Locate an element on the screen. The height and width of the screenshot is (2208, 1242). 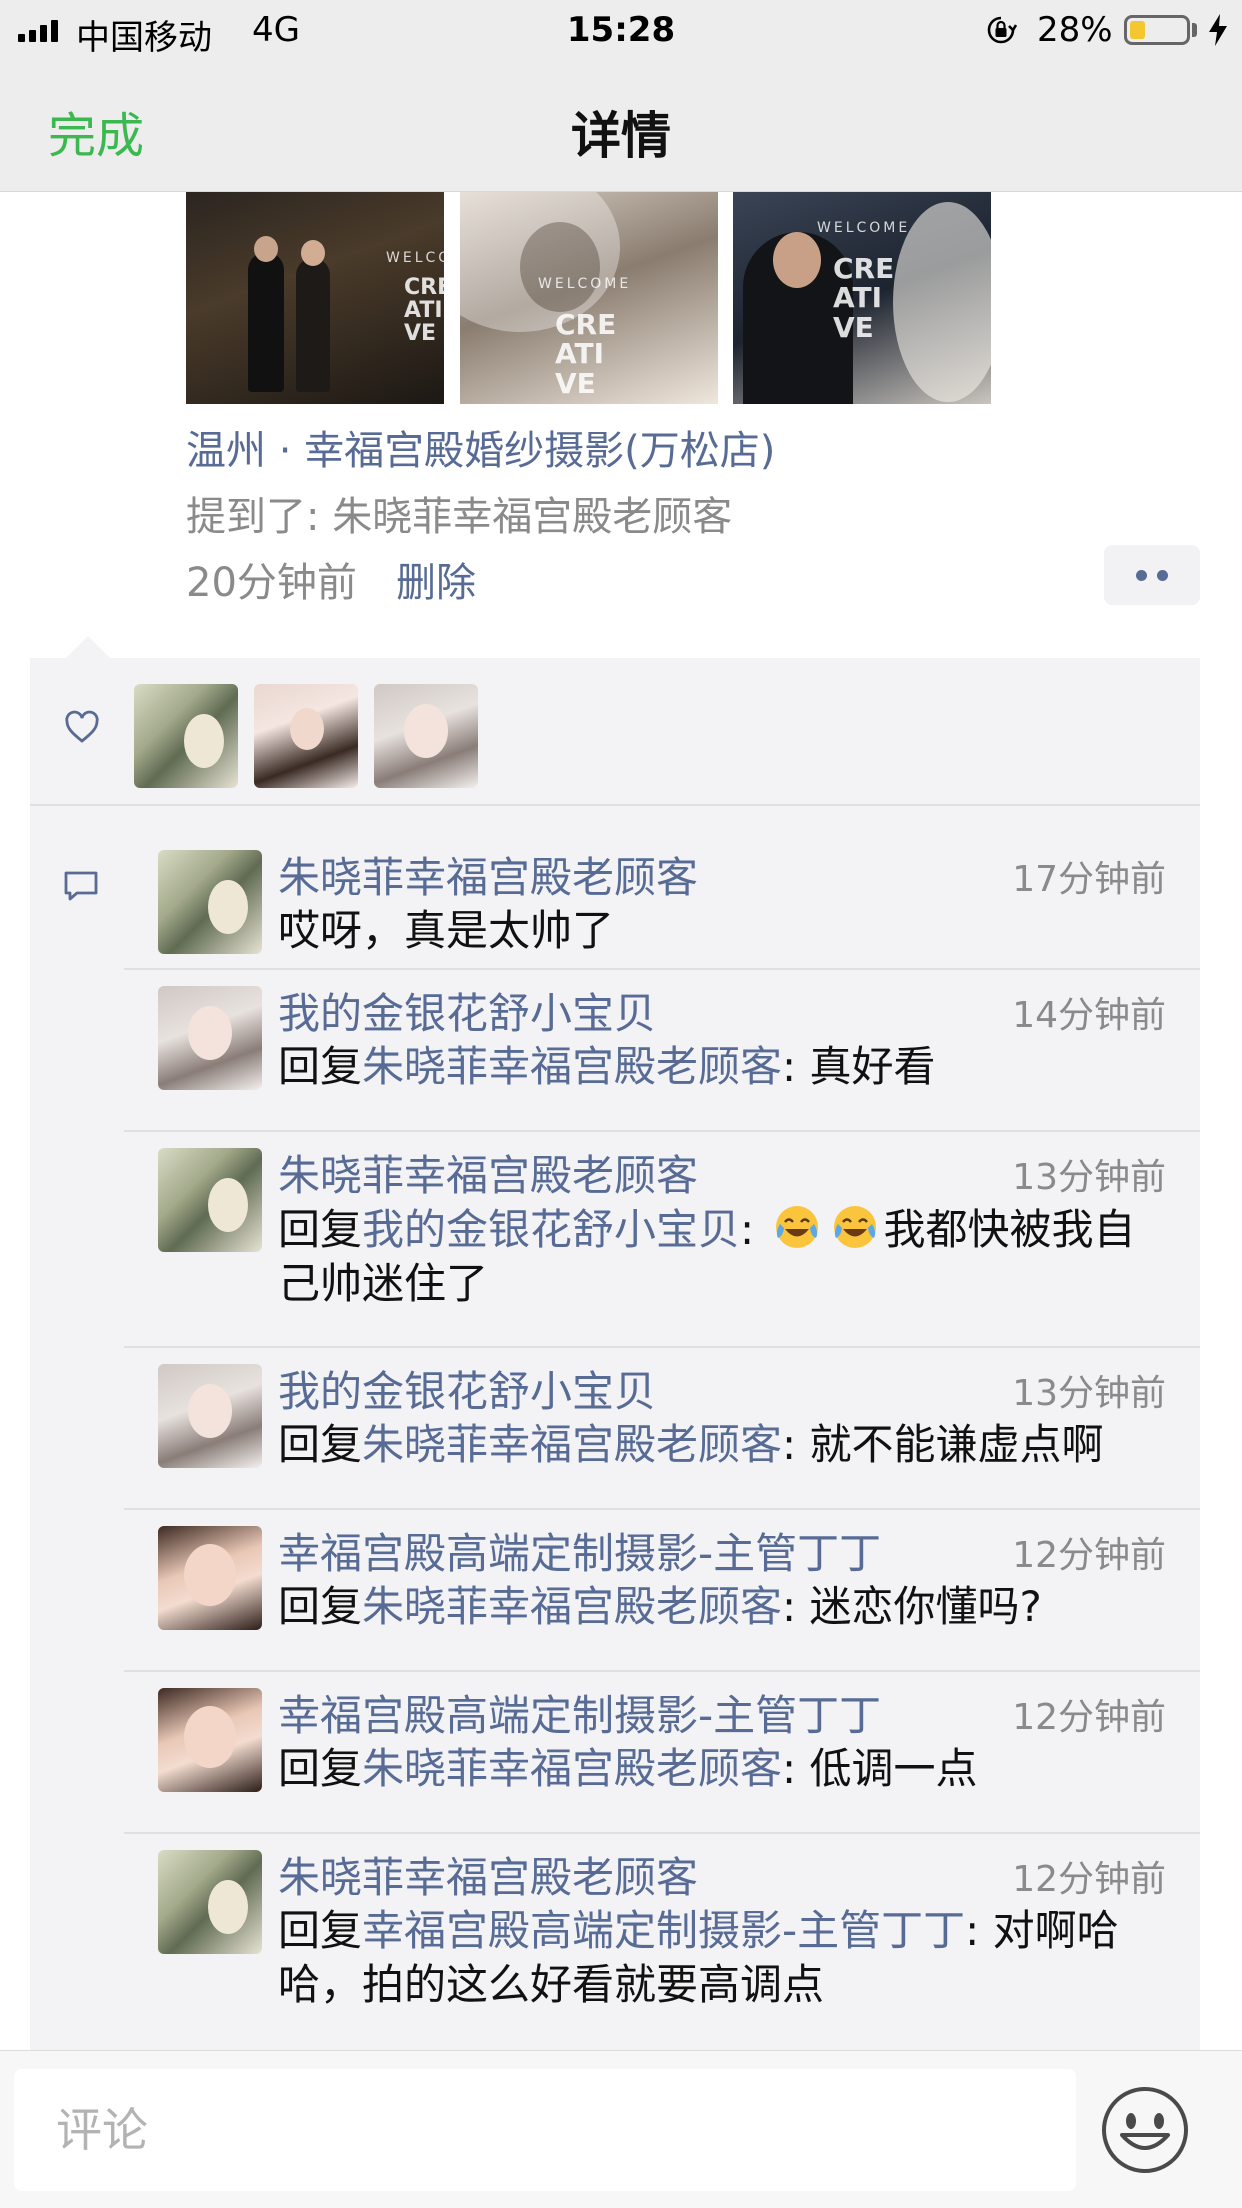
comment-item: 幸福宫殿高端定制摄影-主管丁丁 12分钟前 回复朱晓菲幸福宫殿老顾客: 低调一点 is located at coordinates (662, 1751).